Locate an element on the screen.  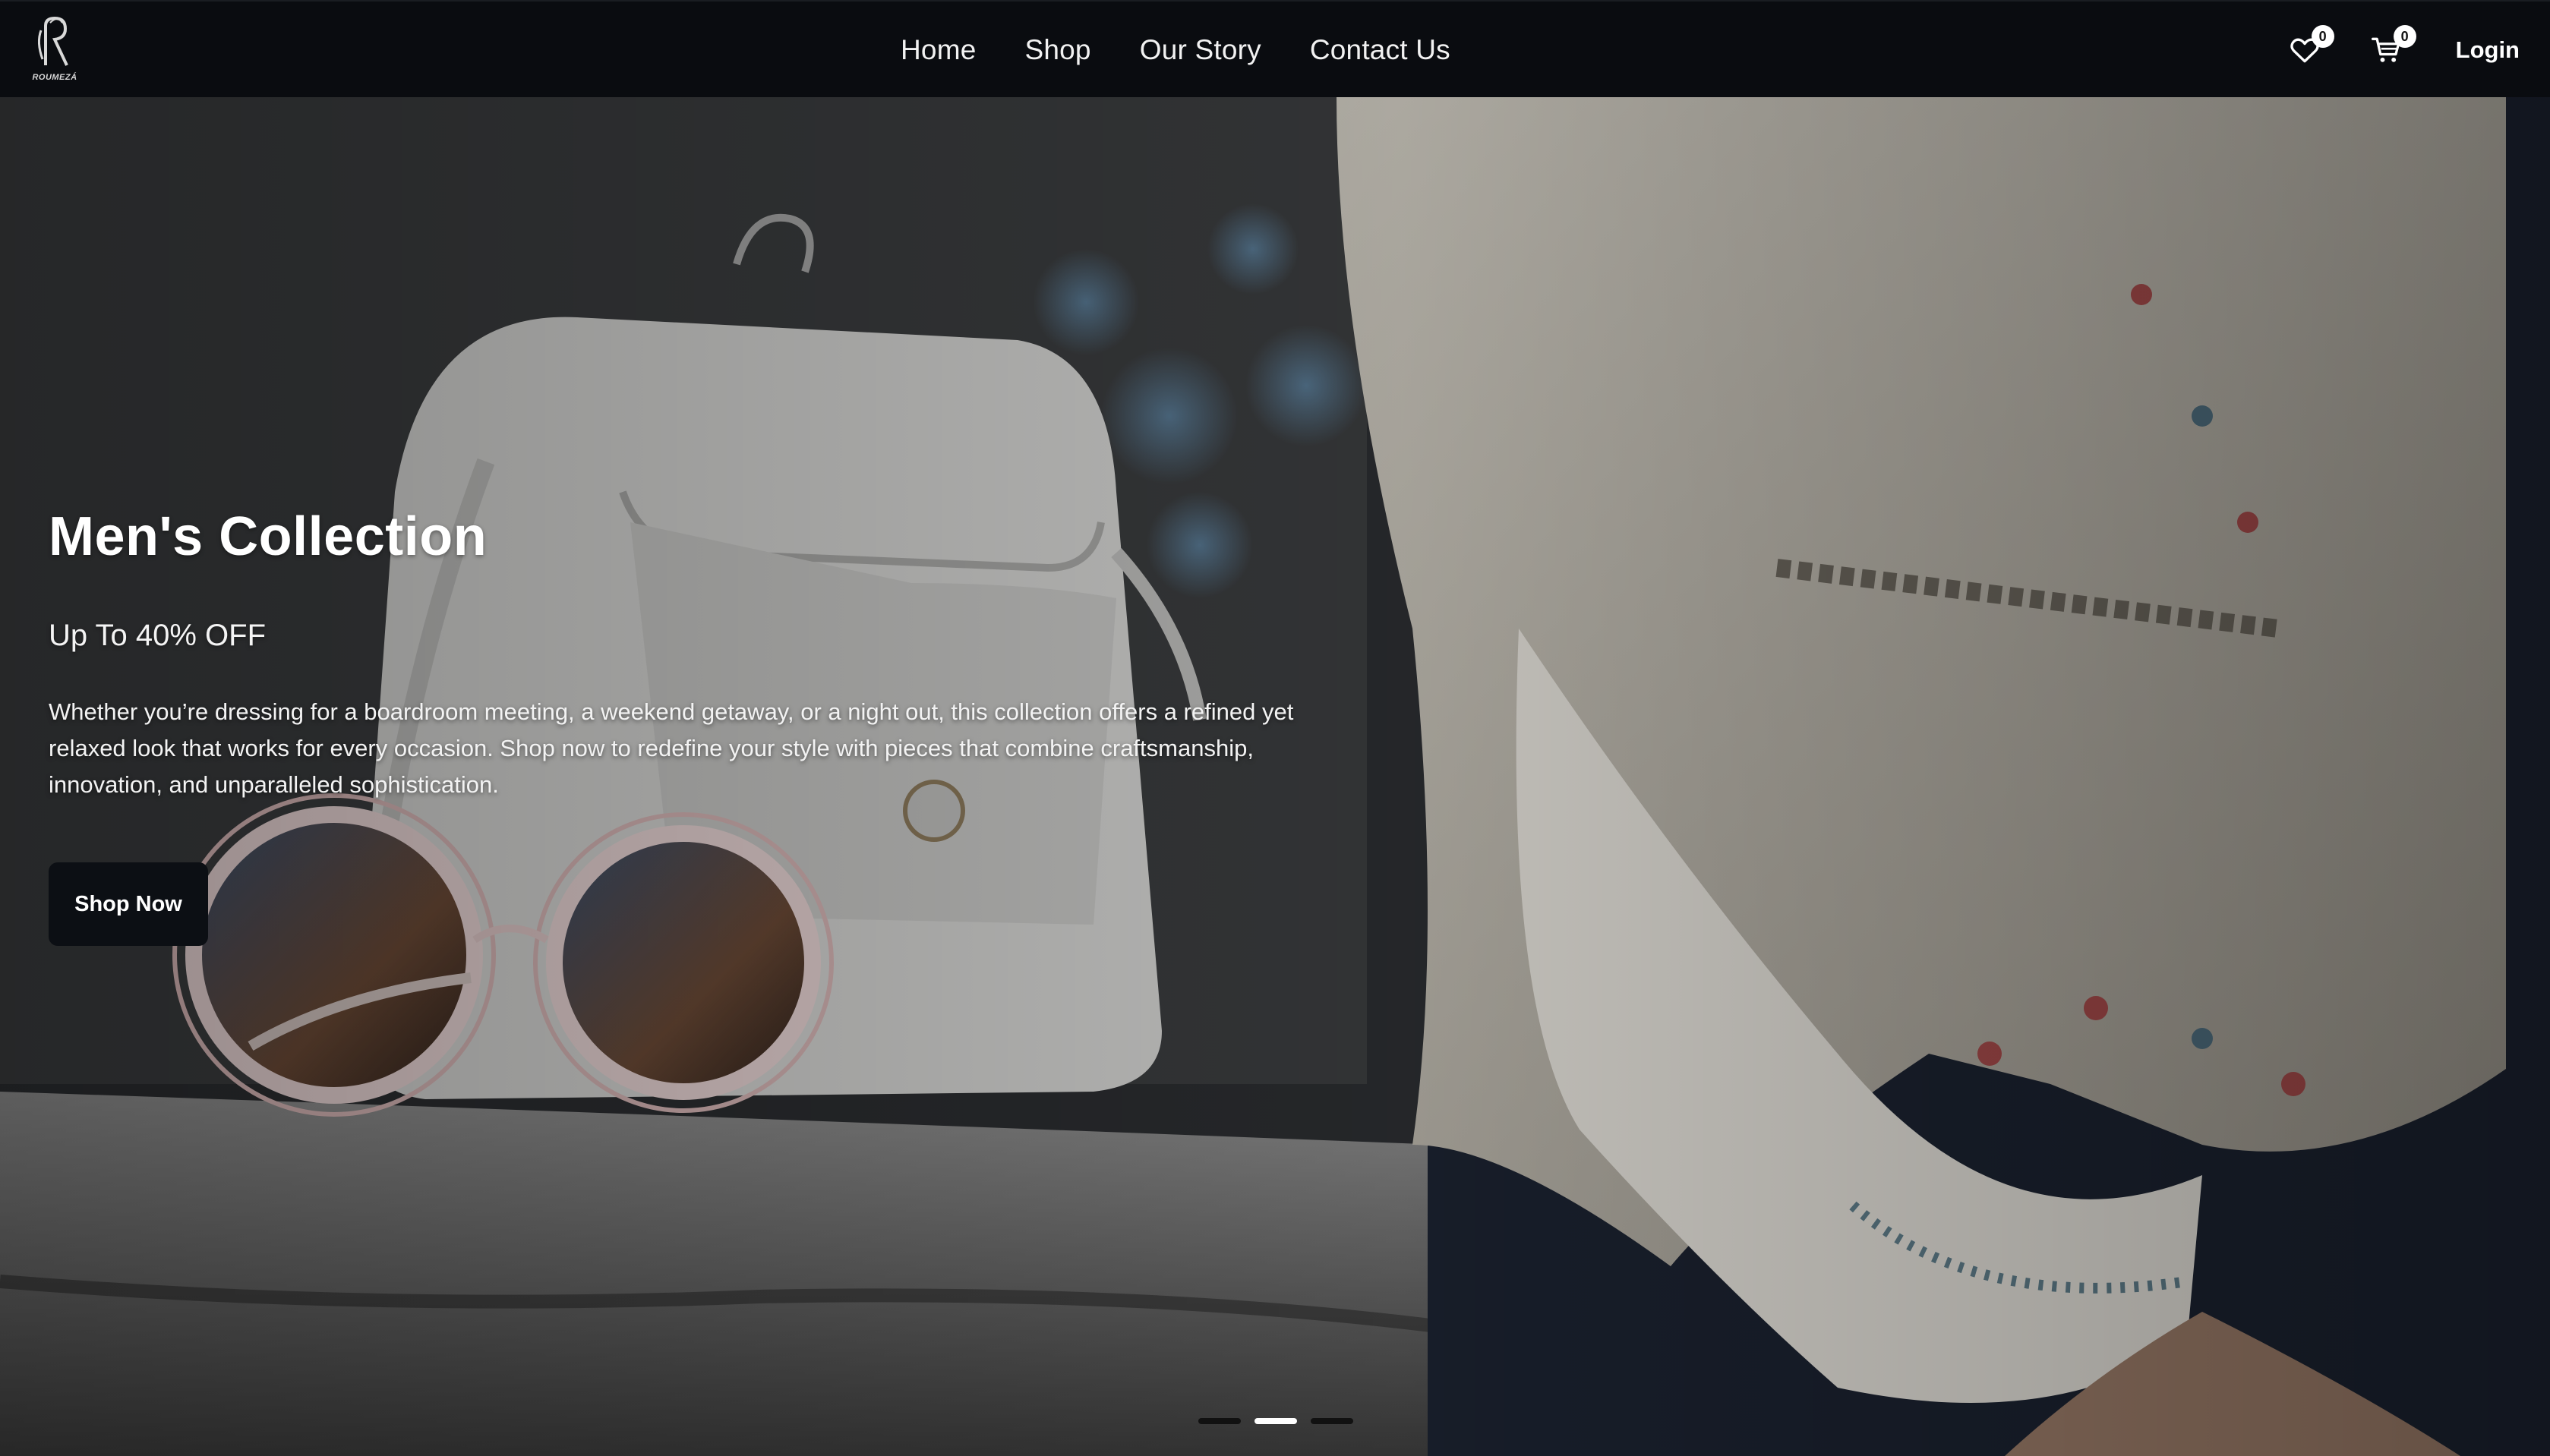
shop-now-button: Shop Now is located at coordinates (128, 904).